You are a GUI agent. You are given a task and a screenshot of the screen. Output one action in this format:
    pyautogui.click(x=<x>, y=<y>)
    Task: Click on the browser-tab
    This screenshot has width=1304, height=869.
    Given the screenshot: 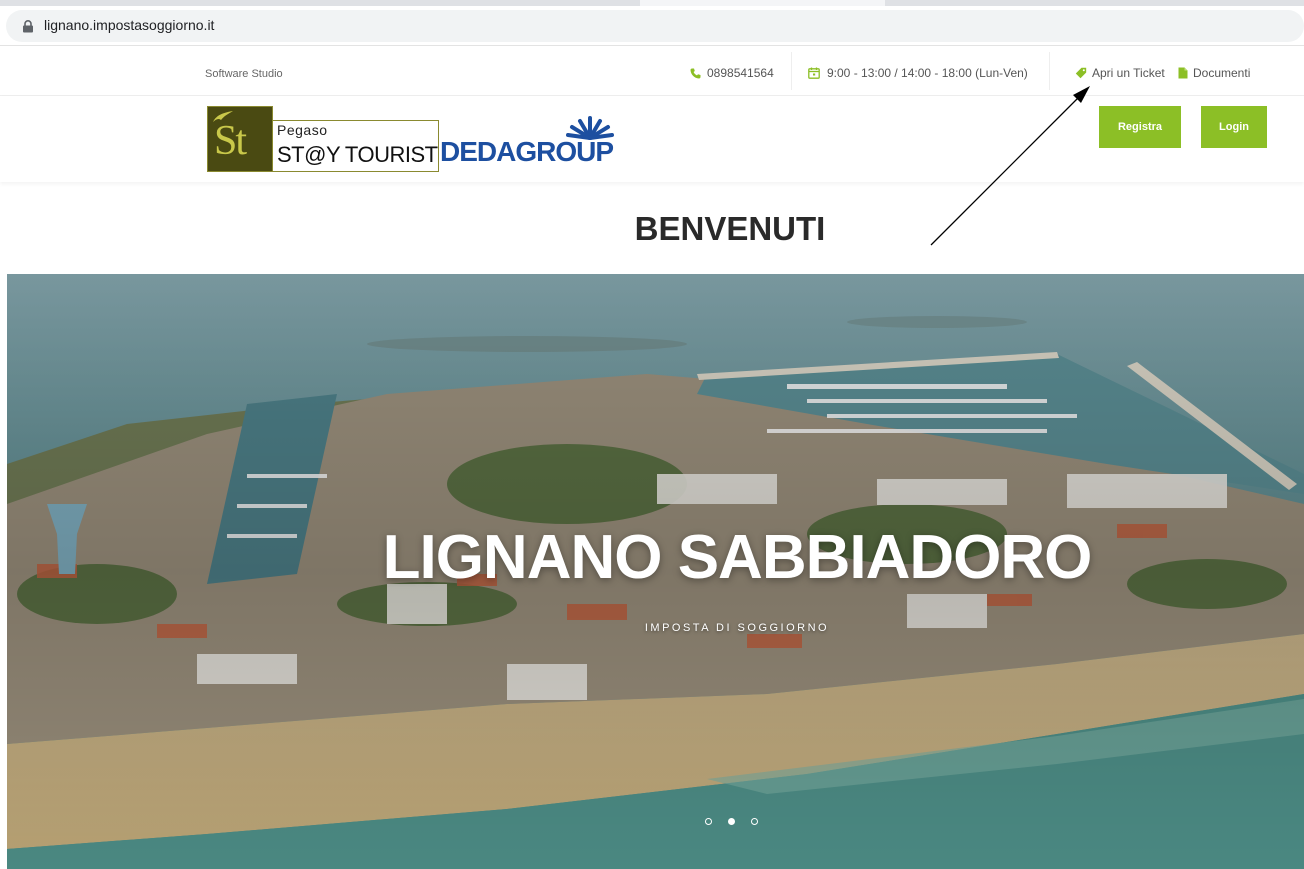 What is the action you would take?
    pyautogui.click(x=762, y=3)
    